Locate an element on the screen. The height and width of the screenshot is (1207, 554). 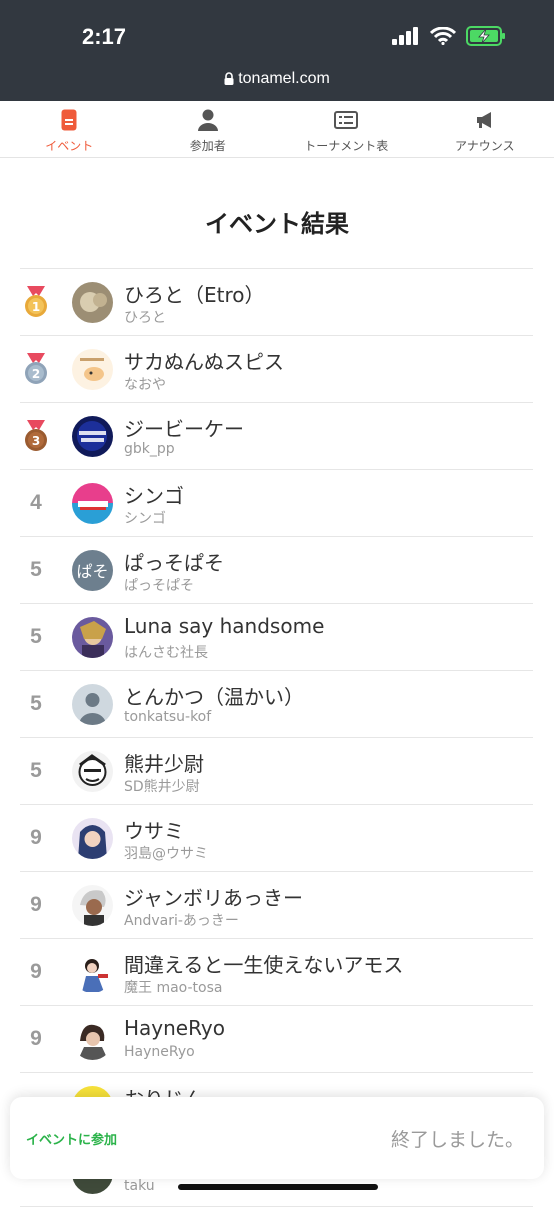
rank-cell: 2 is located at coordinates (36, 369).